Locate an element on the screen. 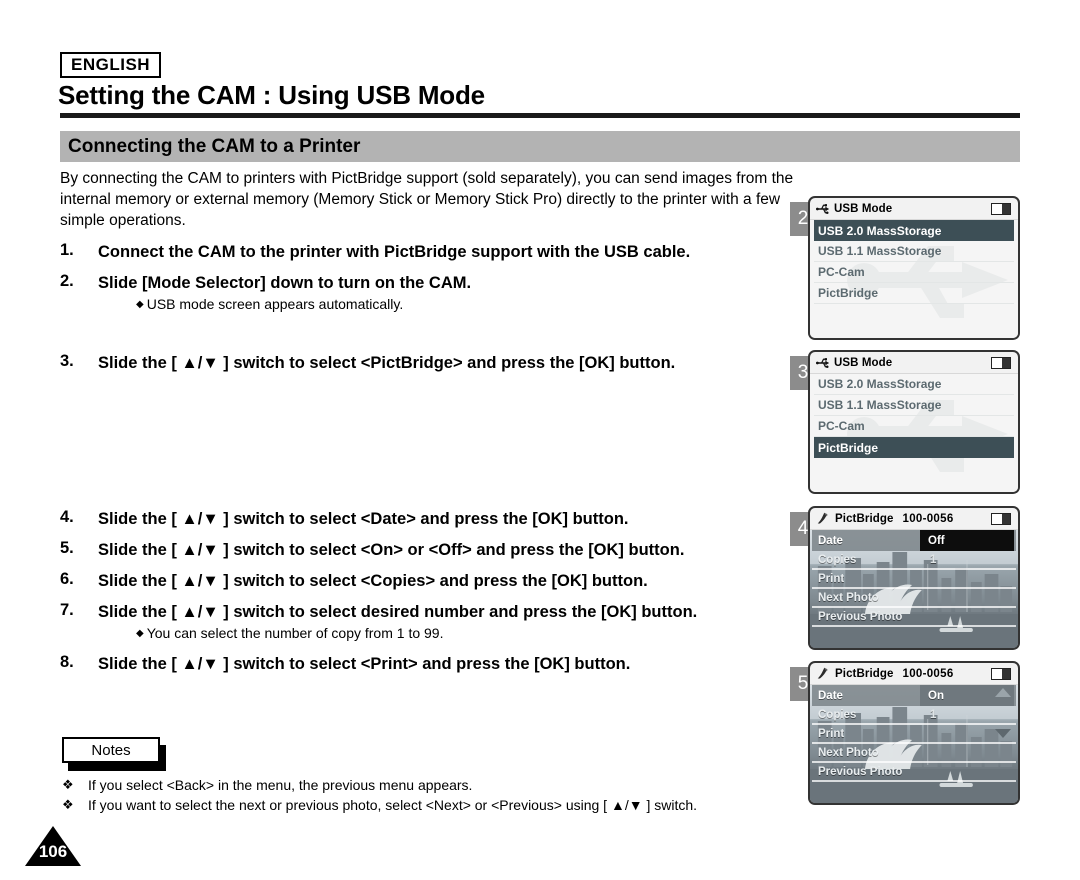 The image size is (1080, 880). lcd-file-number: 100-0056 is located at coordinates (928, 518).